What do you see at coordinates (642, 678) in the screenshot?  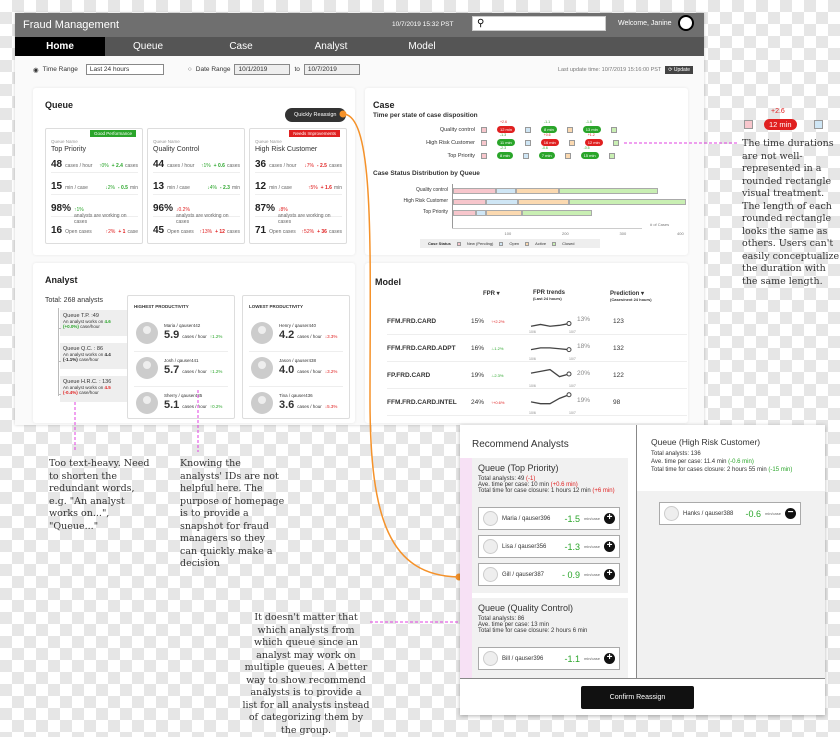 I see `footer-divider` at bounding box center [642, 678].